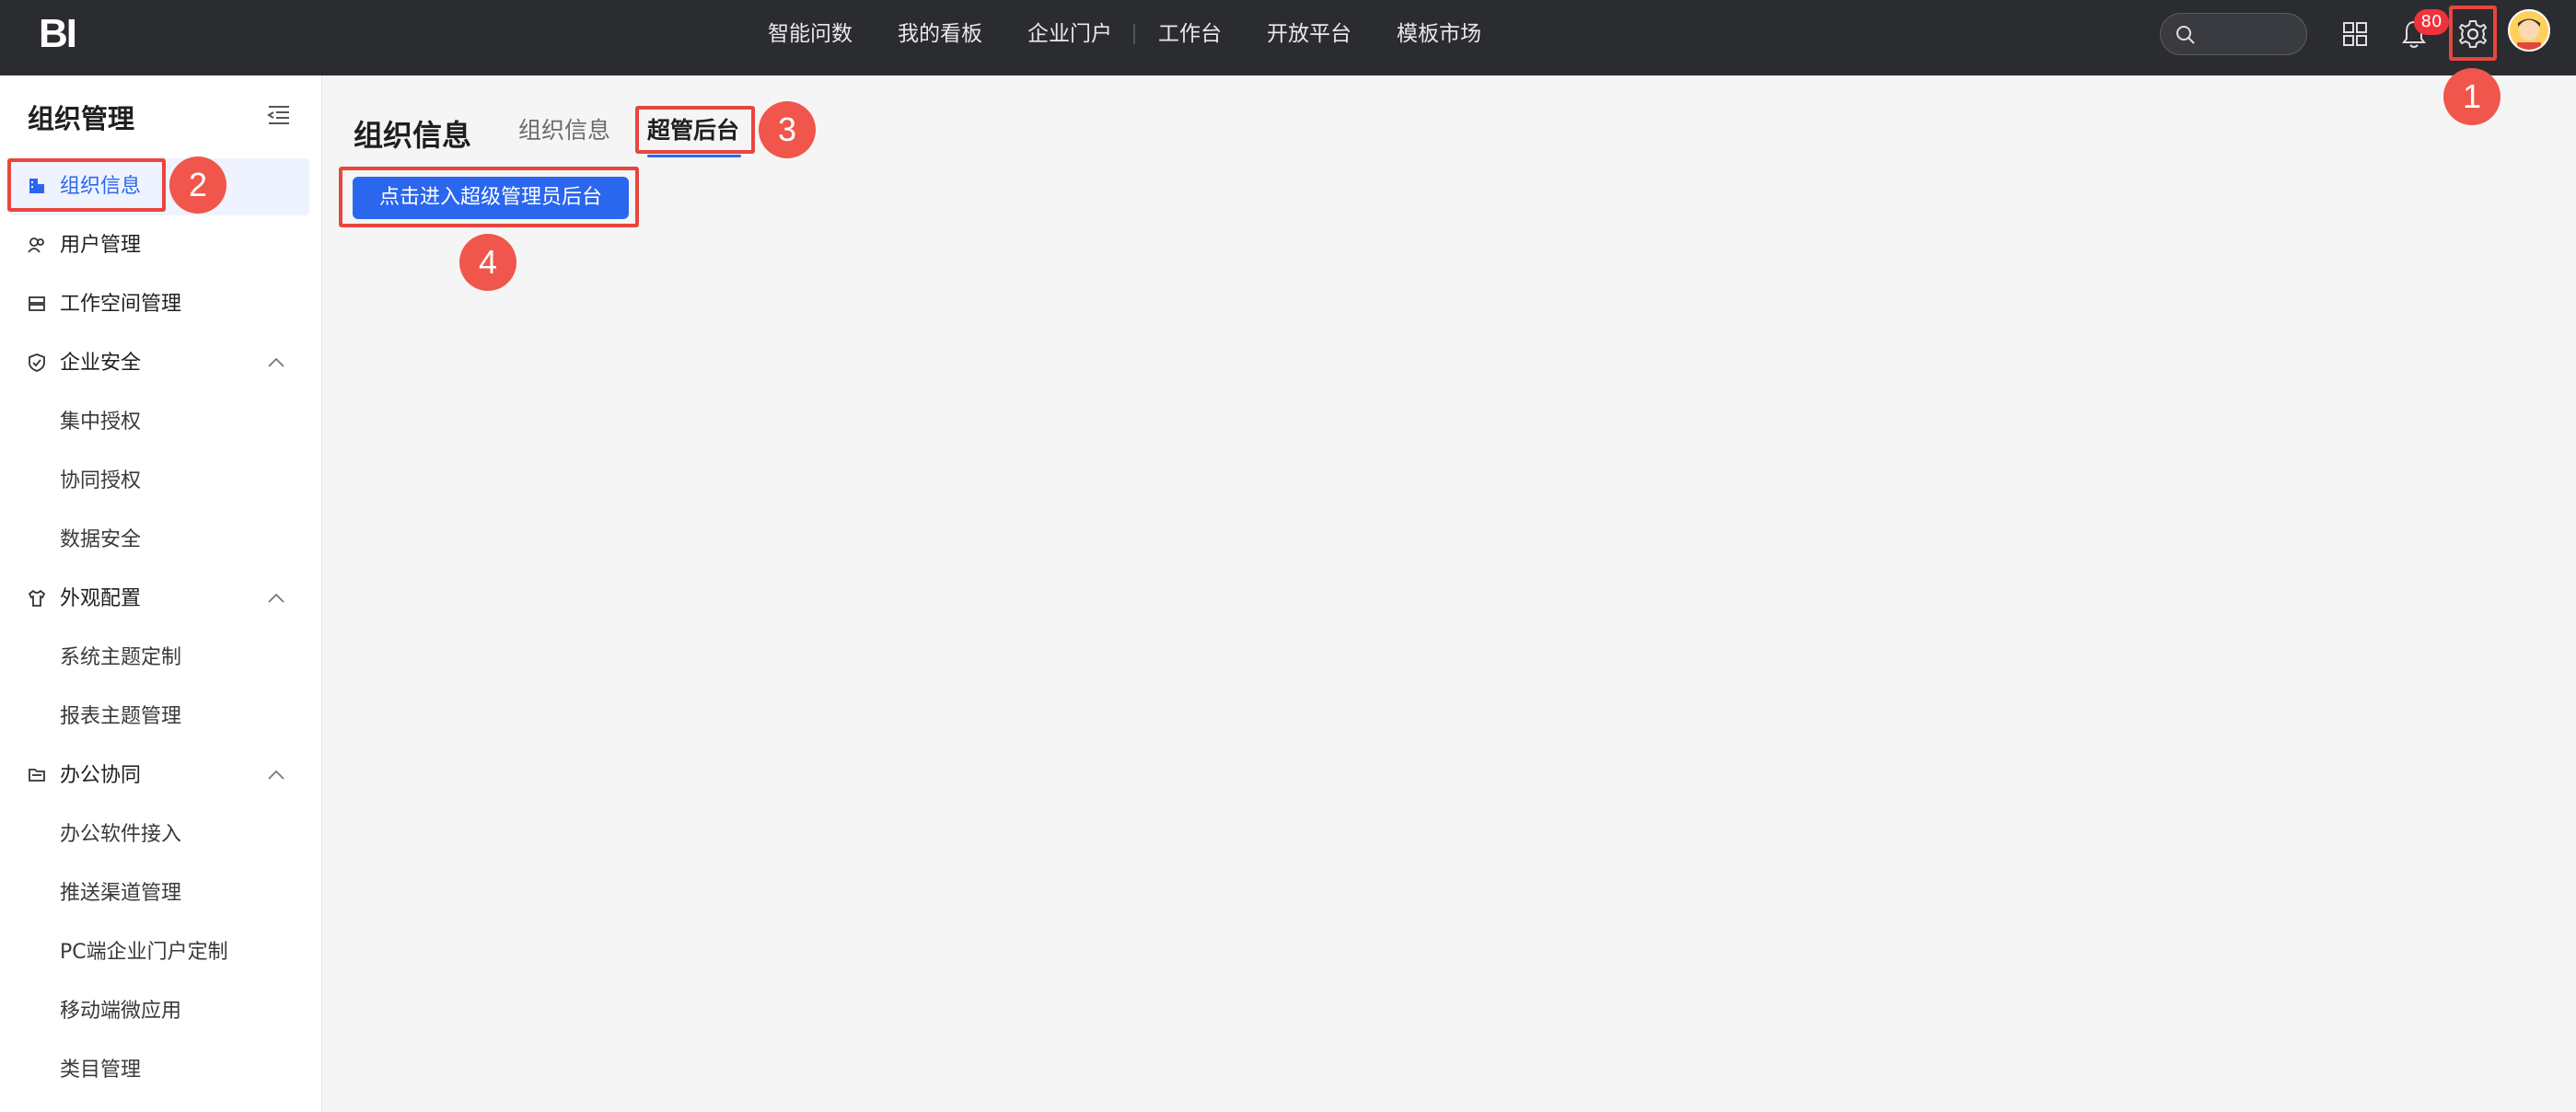 The width and height of the screenshot is (2576, 1112). I want to click on avatar-face-icon, so click(2529, 30).